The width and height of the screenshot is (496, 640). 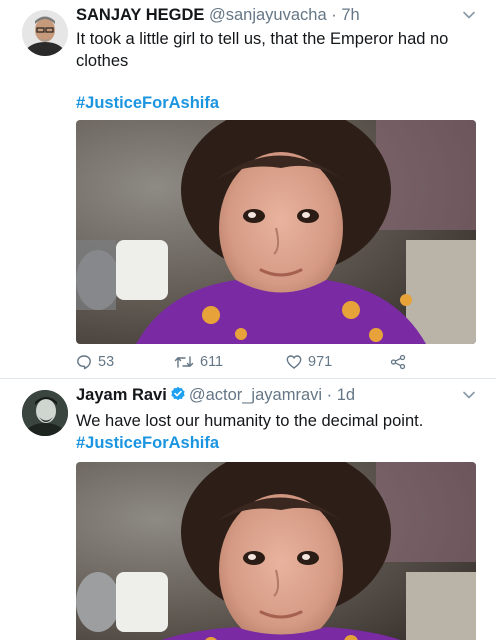 I want to click on timestamp: 7h, so click(x=350, y=15).